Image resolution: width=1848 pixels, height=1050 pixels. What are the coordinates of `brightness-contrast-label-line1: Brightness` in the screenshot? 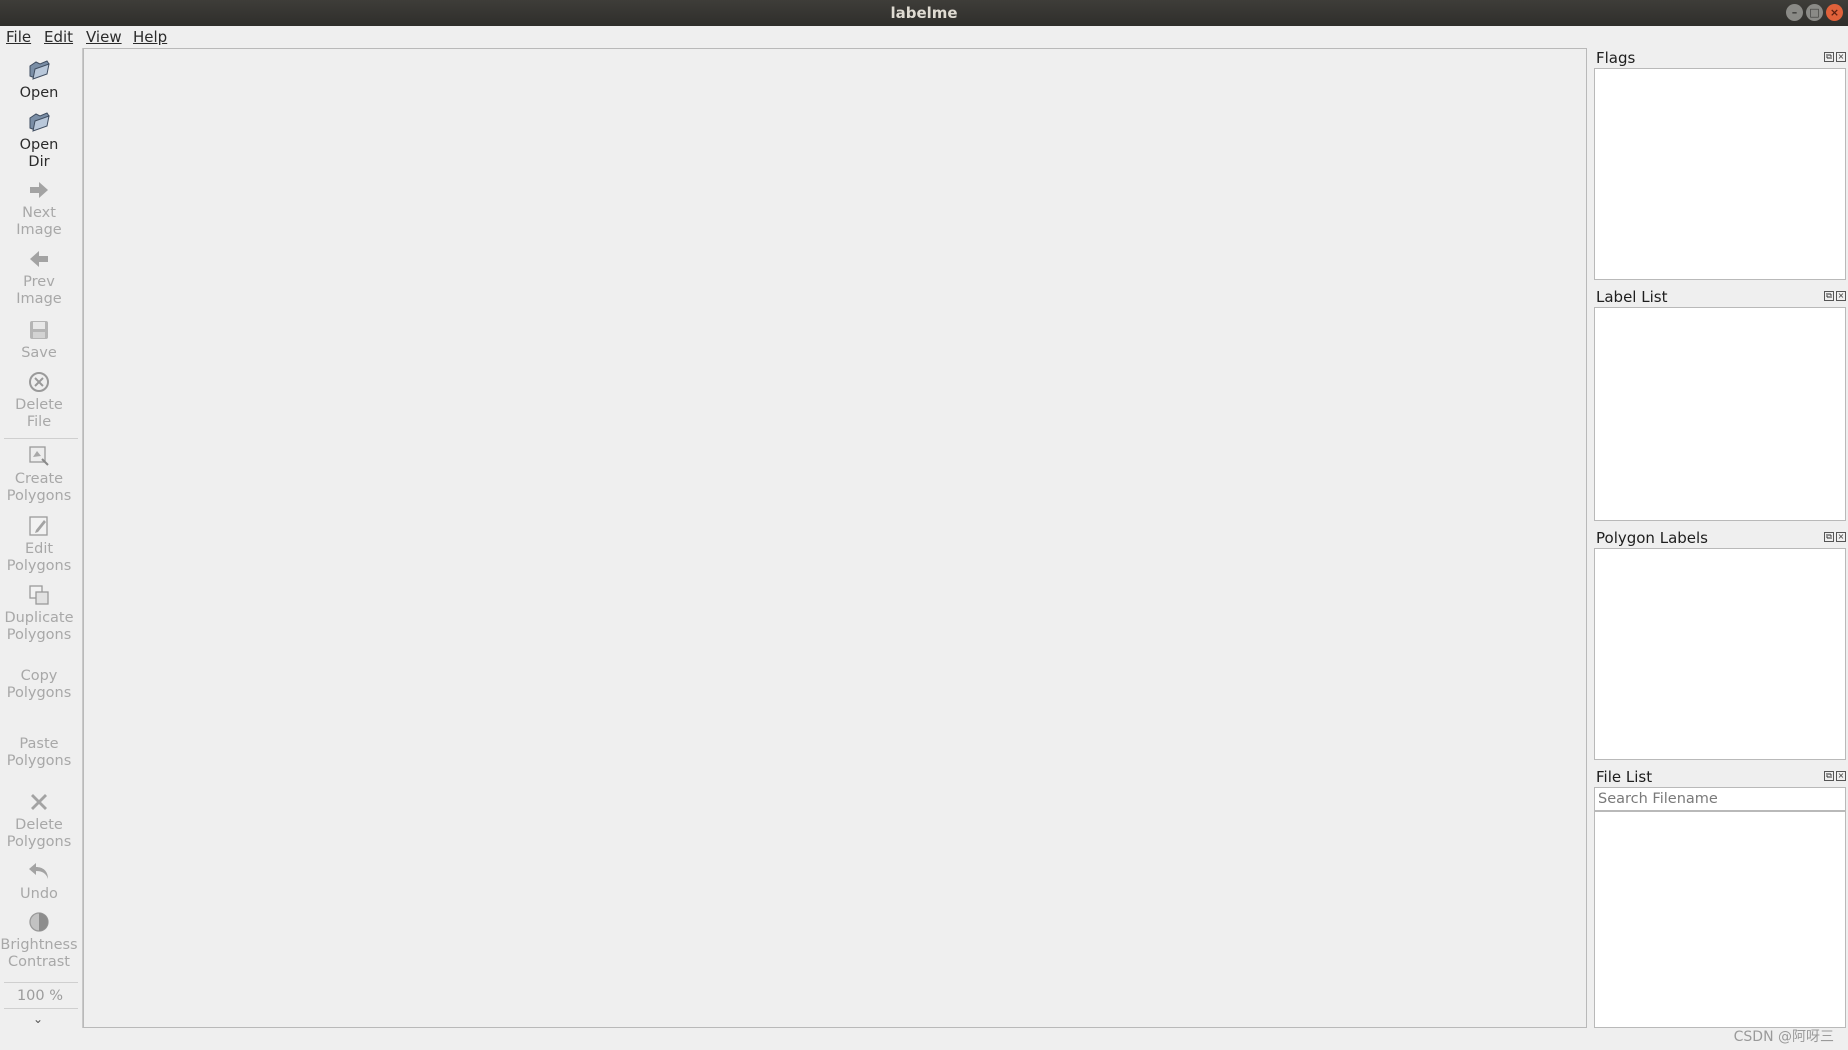 It's located at (39, 945).